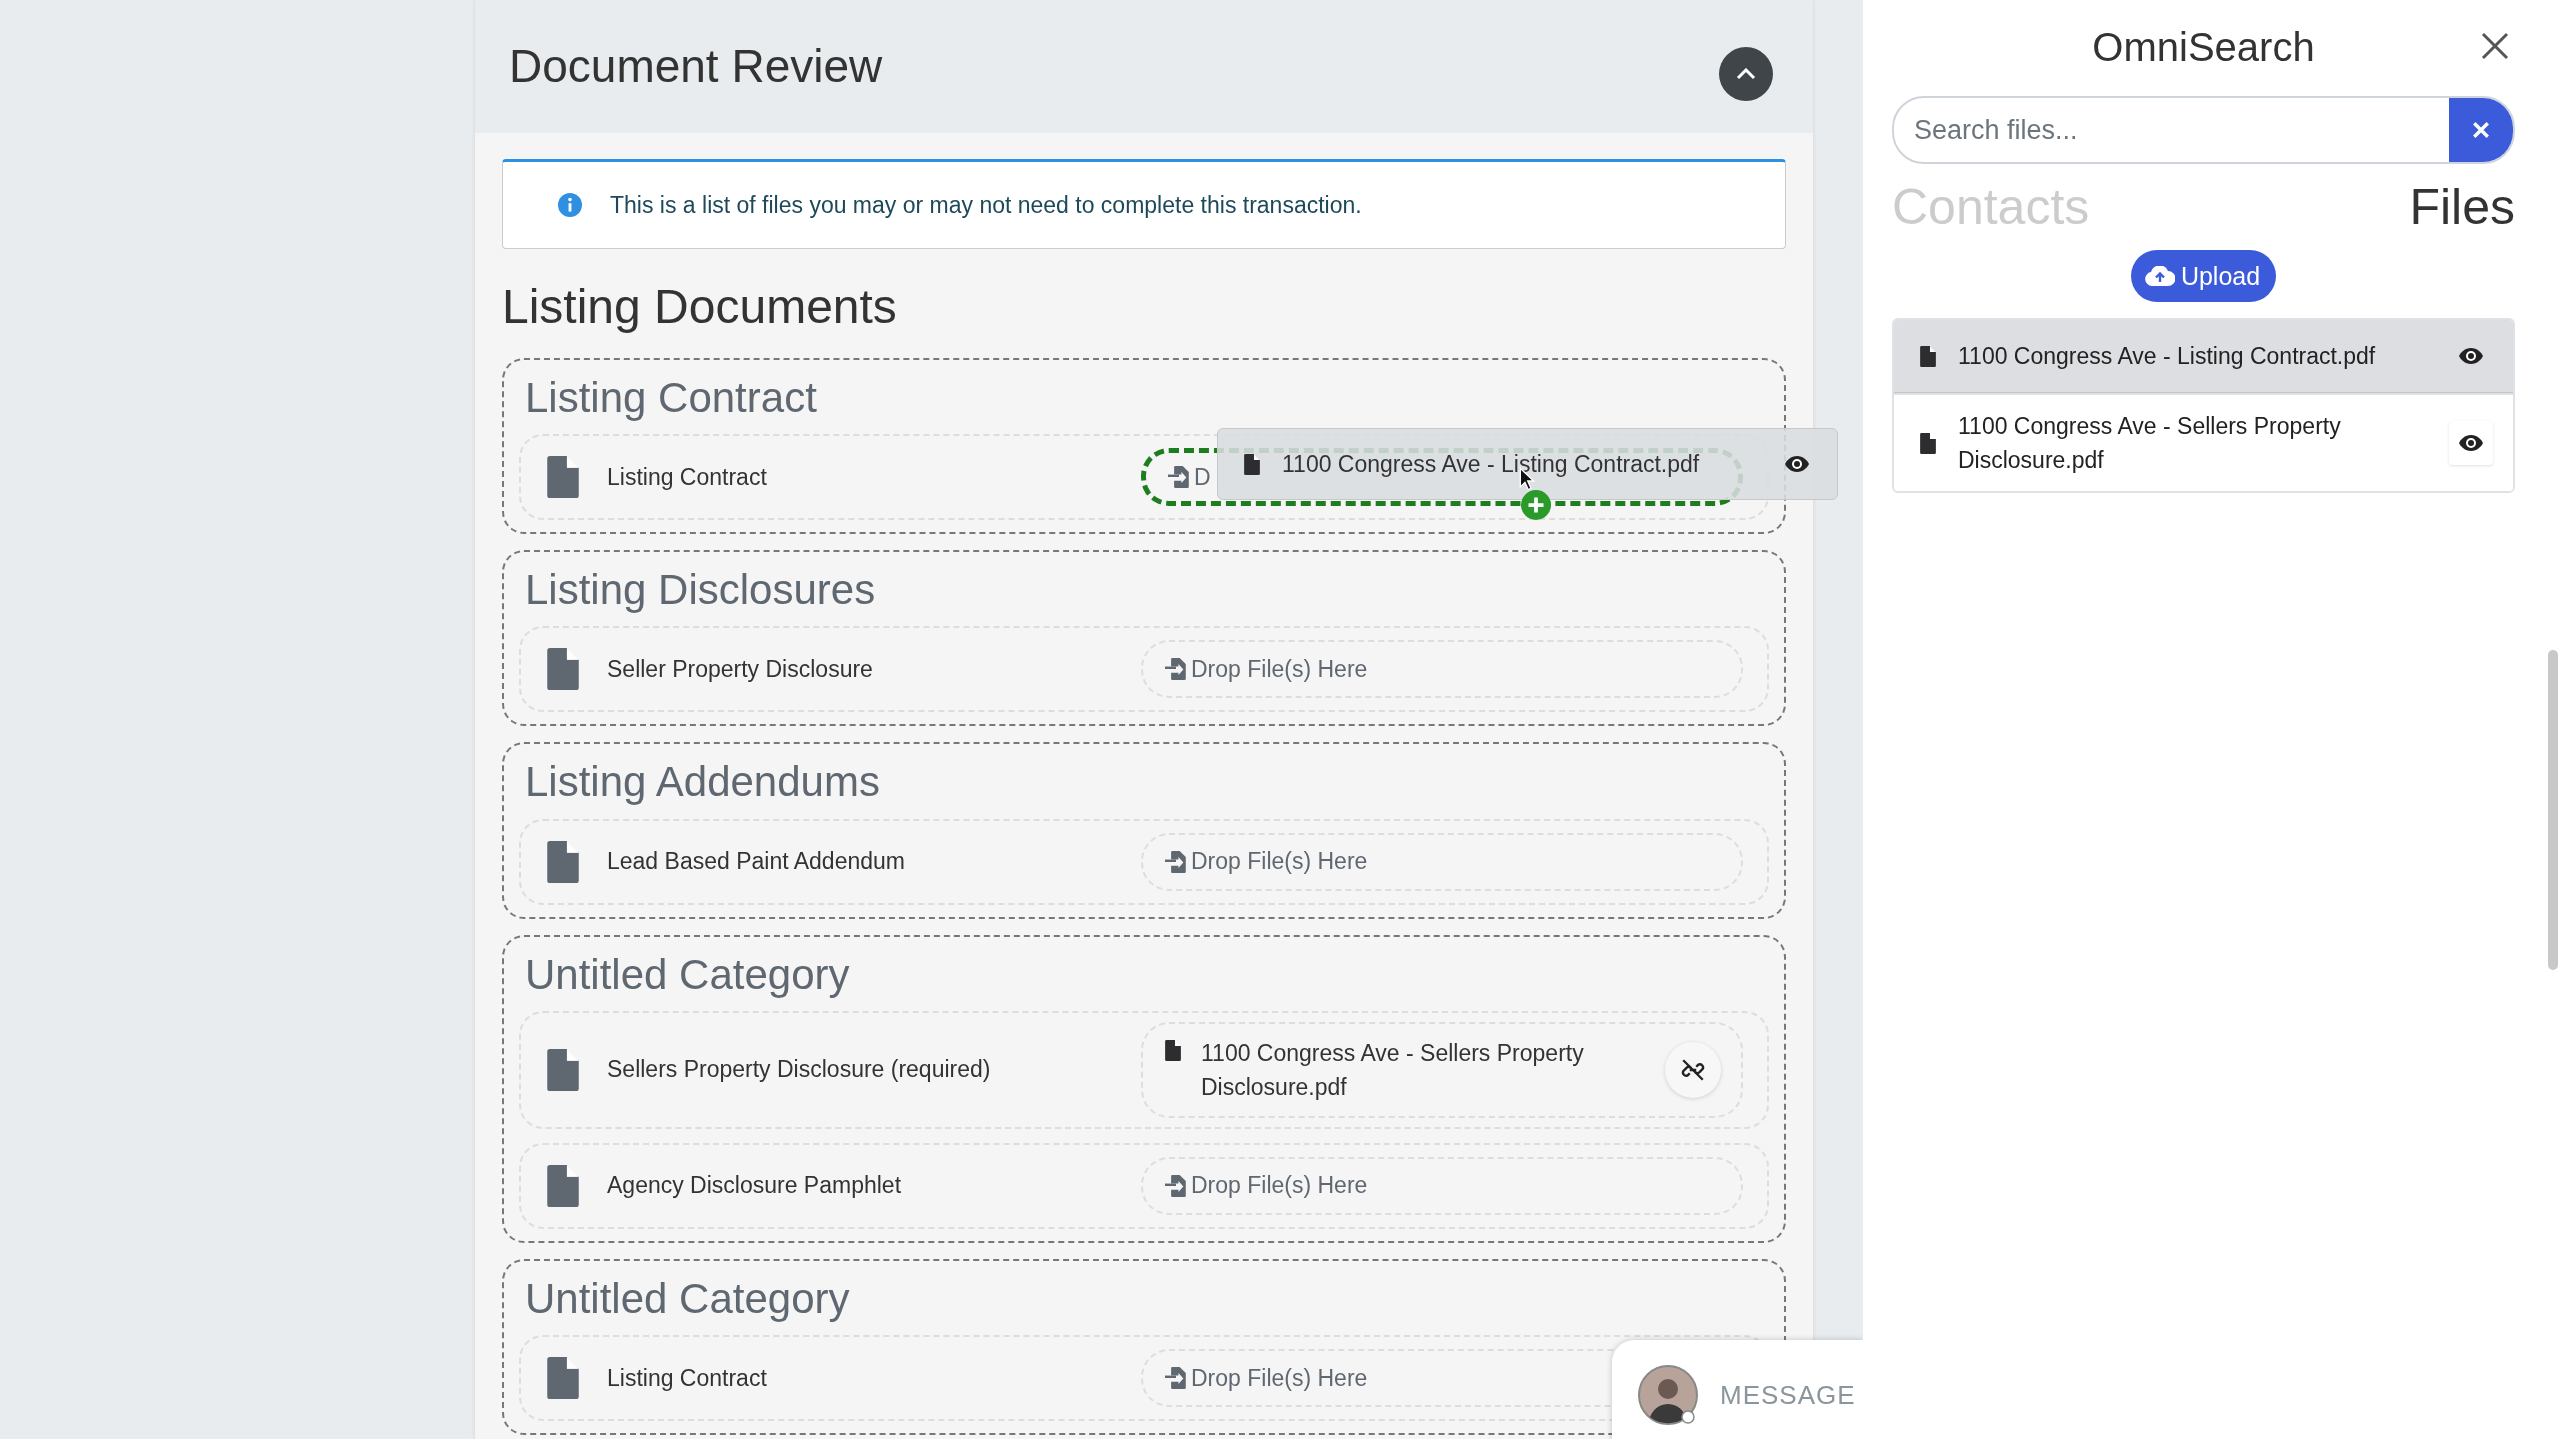 The width and height of the screenshot is (2560, 1439). I want to click on drop-label: D, so click(1202, 477).